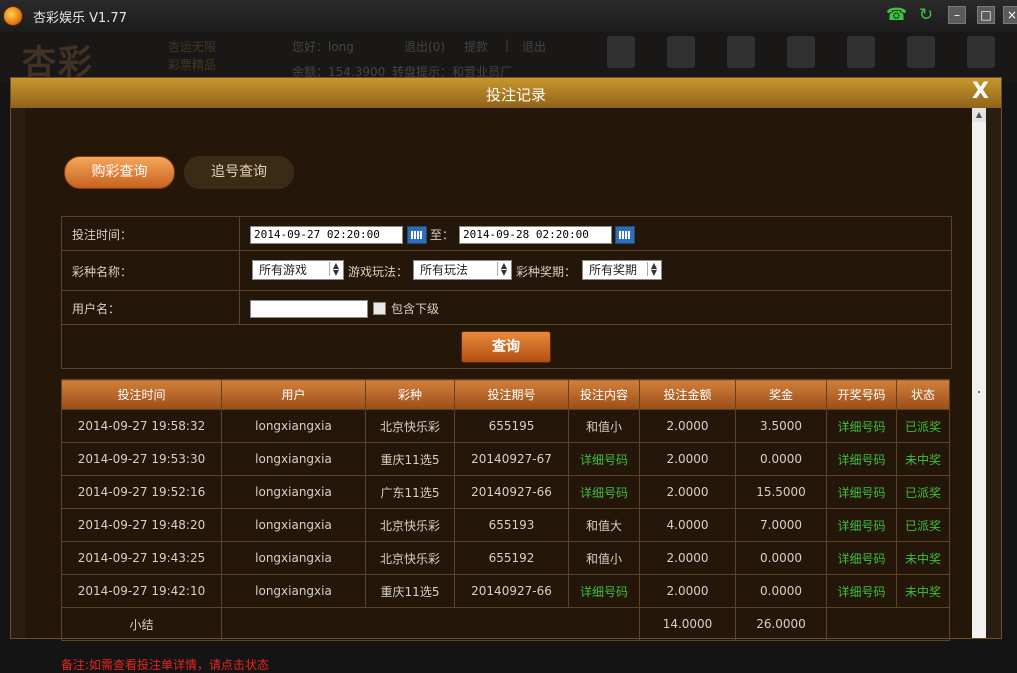  Describe the element at coordinates (476, 47) in the screenshot. I see `background-link: 提款` at that location.